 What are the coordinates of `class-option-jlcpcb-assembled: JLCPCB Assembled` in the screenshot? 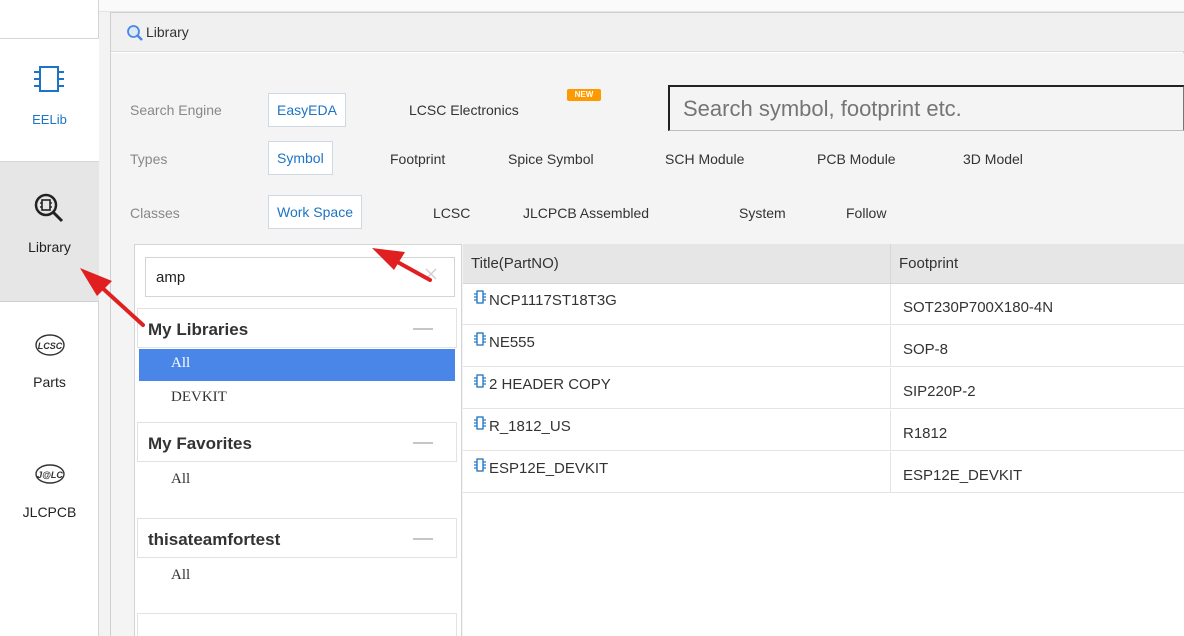 It's located at (586, 213).